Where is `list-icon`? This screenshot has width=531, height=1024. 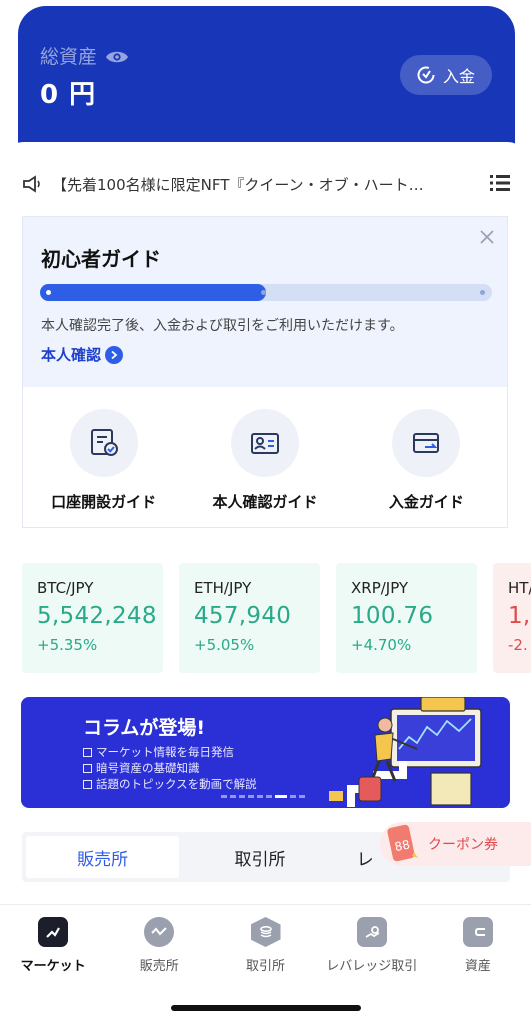
list-icon is located at coordinates (500, 183).